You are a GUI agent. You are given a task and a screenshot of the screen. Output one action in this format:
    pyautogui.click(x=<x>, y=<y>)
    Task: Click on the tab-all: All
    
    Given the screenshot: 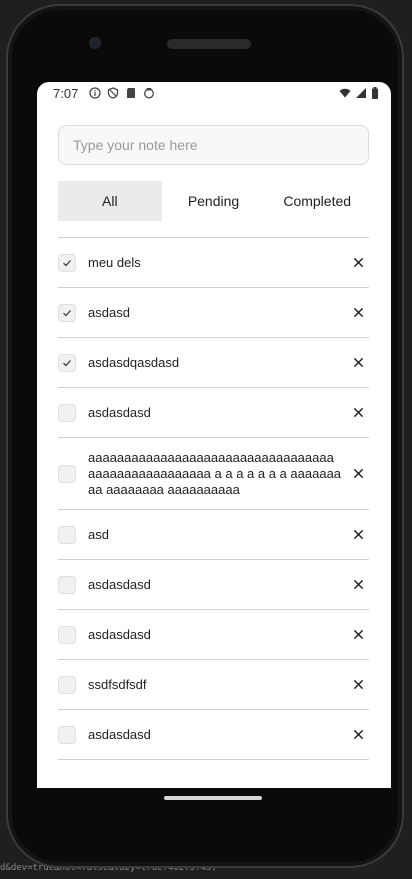 What is the action you would take?
    pyautogui.click(x=110, y=201)
    